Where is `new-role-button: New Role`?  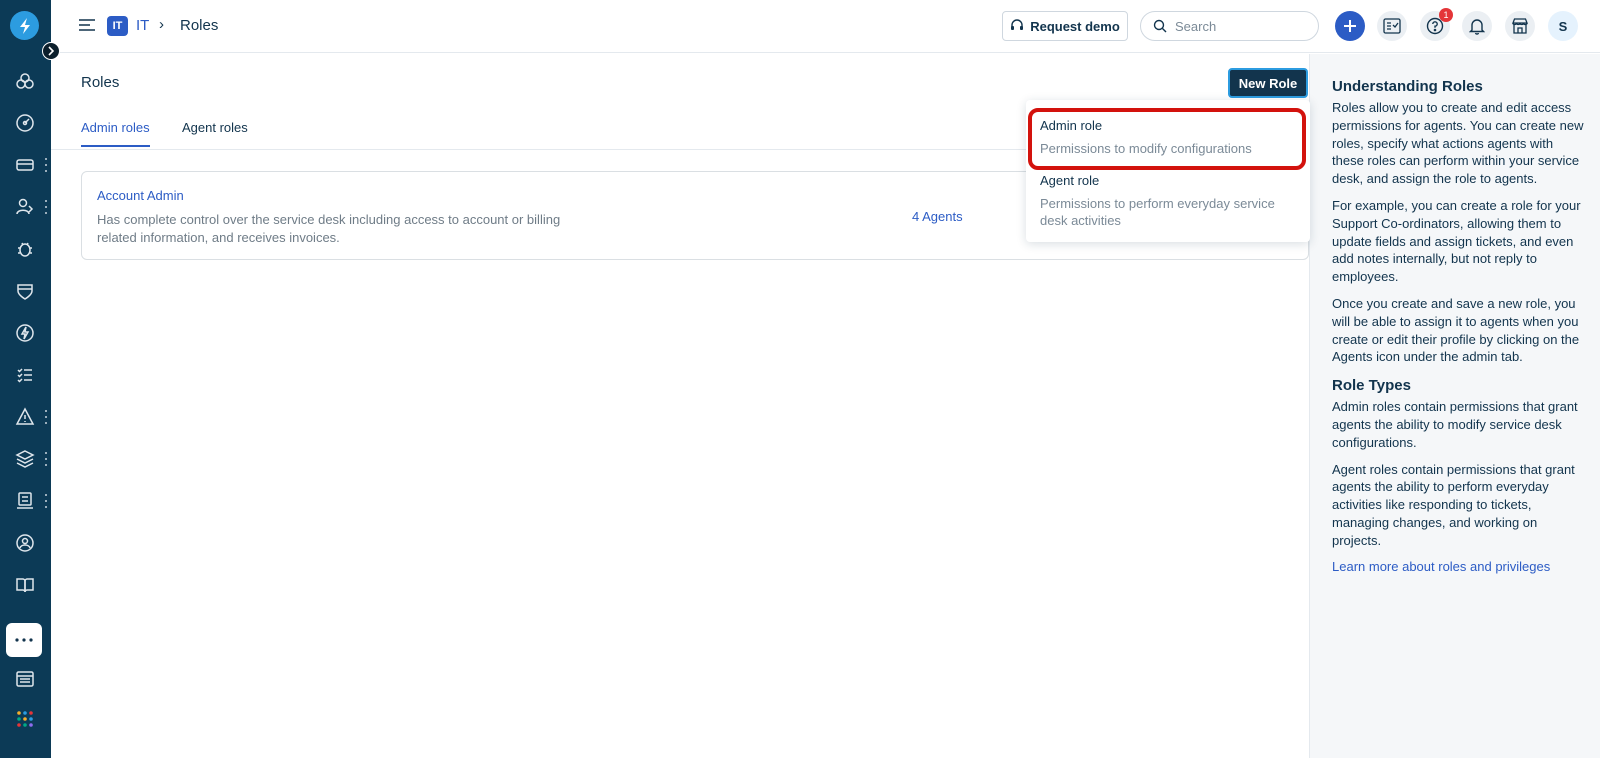
new-role-button: New Role is located at coordinates (1268, 83).